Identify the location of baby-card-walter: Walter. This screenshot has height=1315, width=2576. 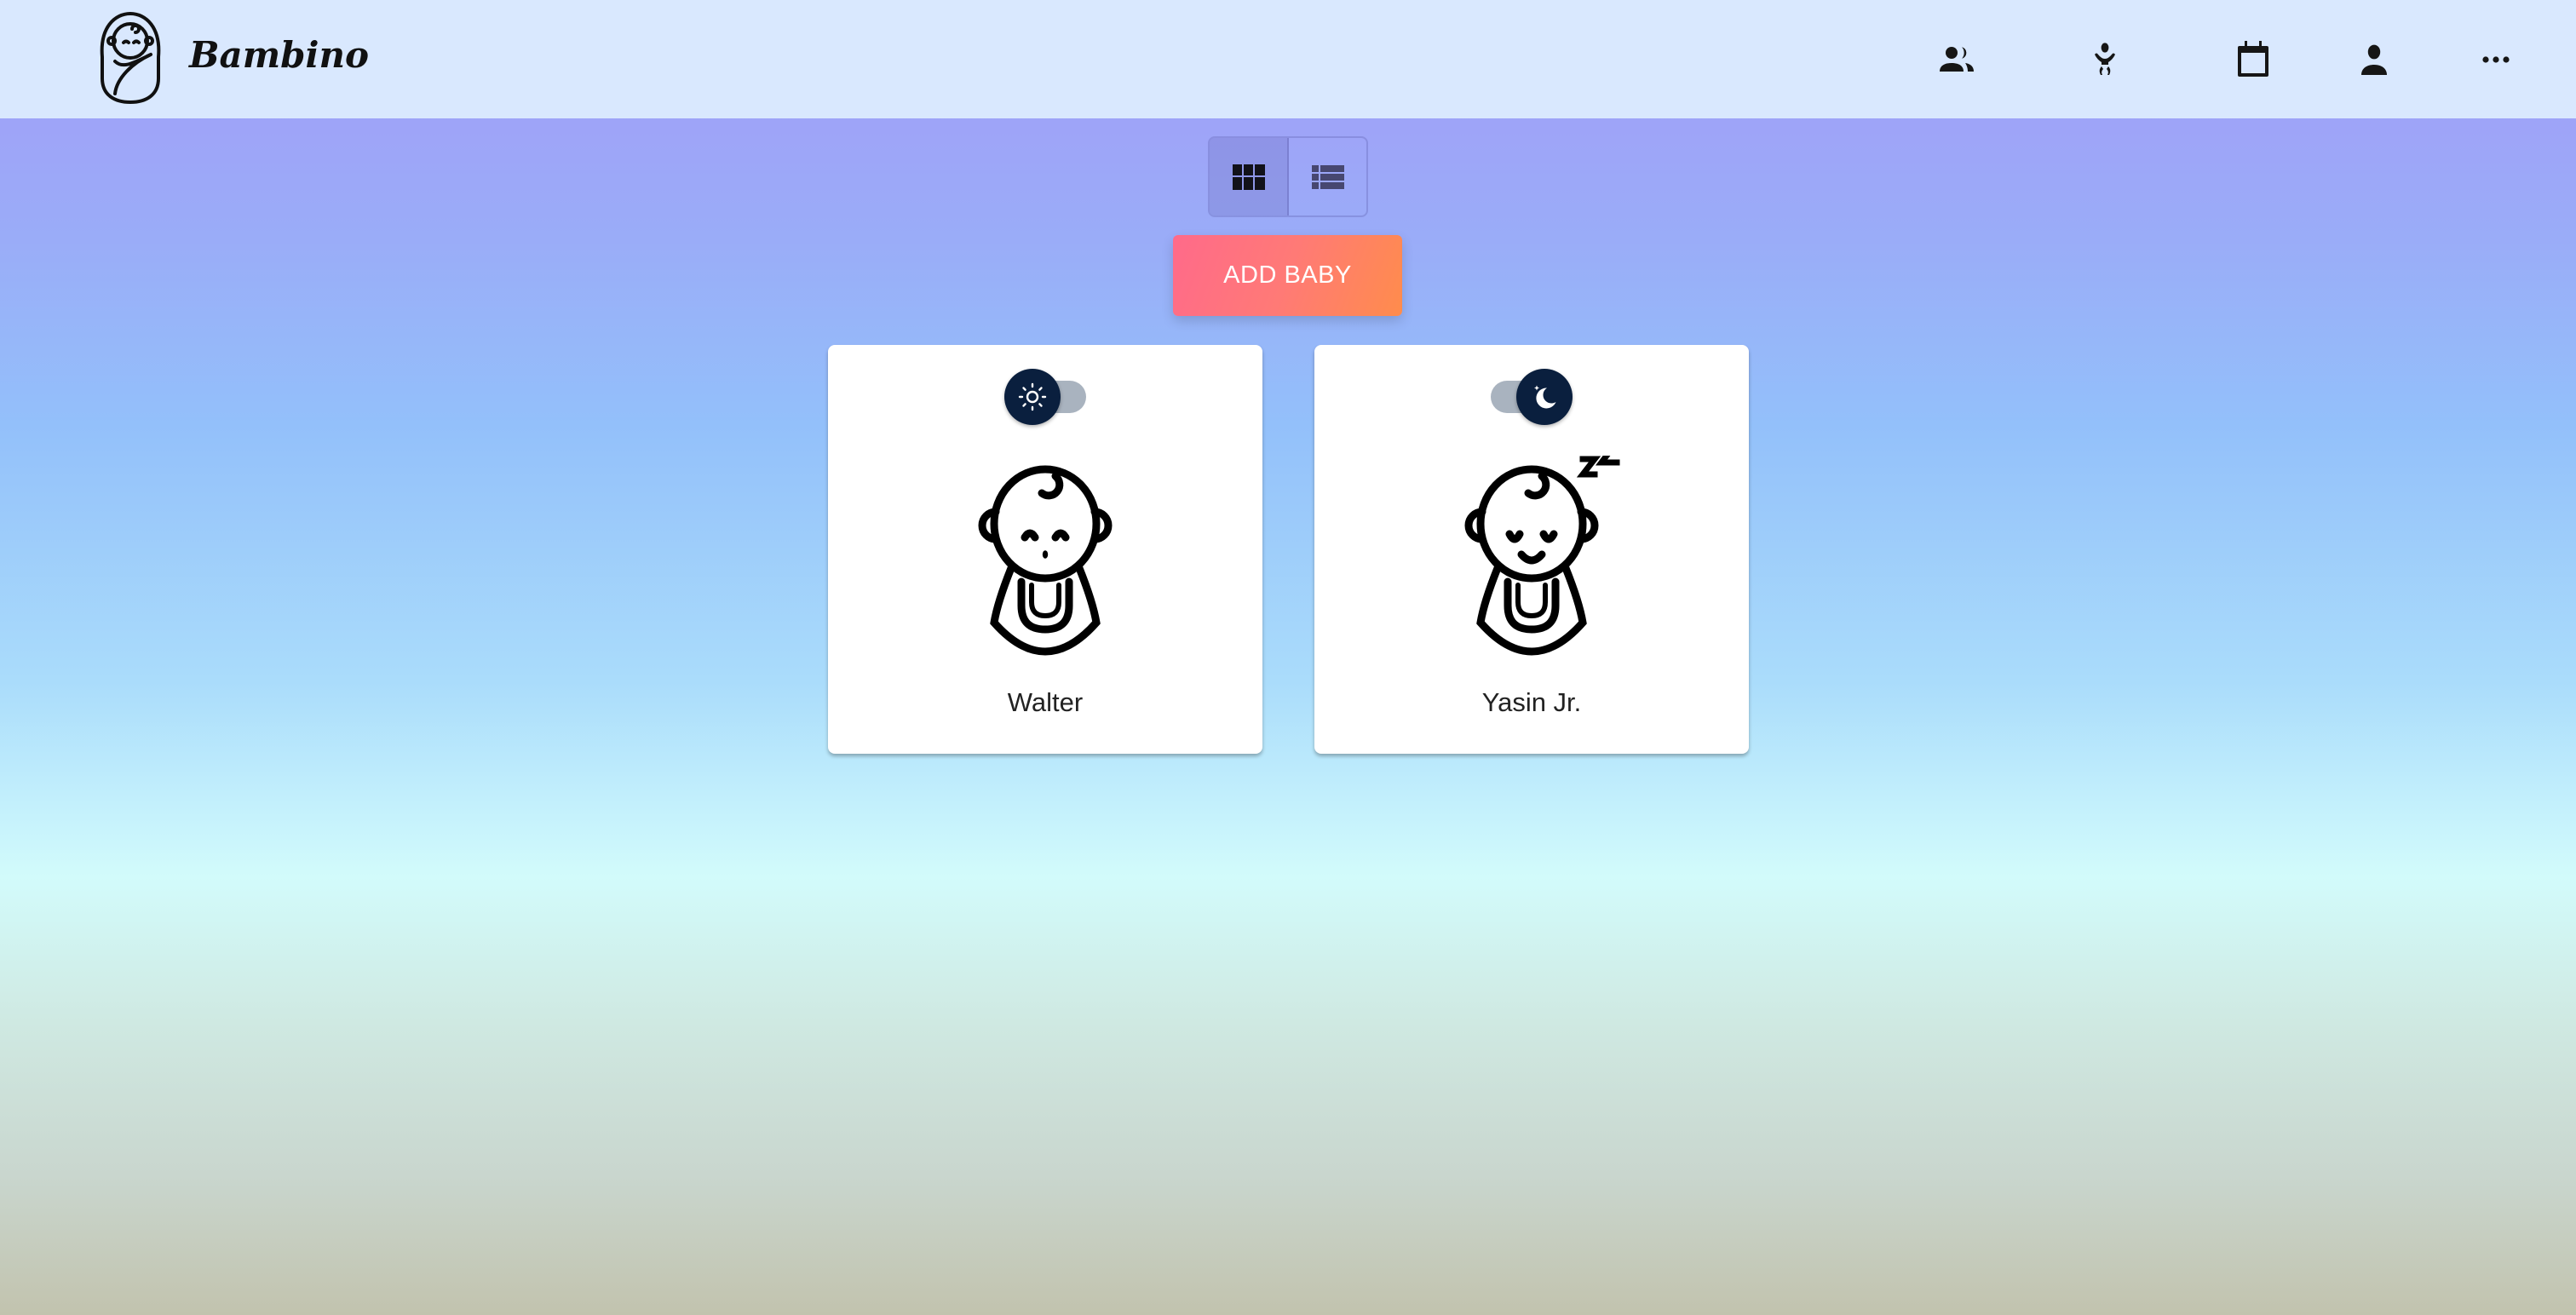
(1045, 549).